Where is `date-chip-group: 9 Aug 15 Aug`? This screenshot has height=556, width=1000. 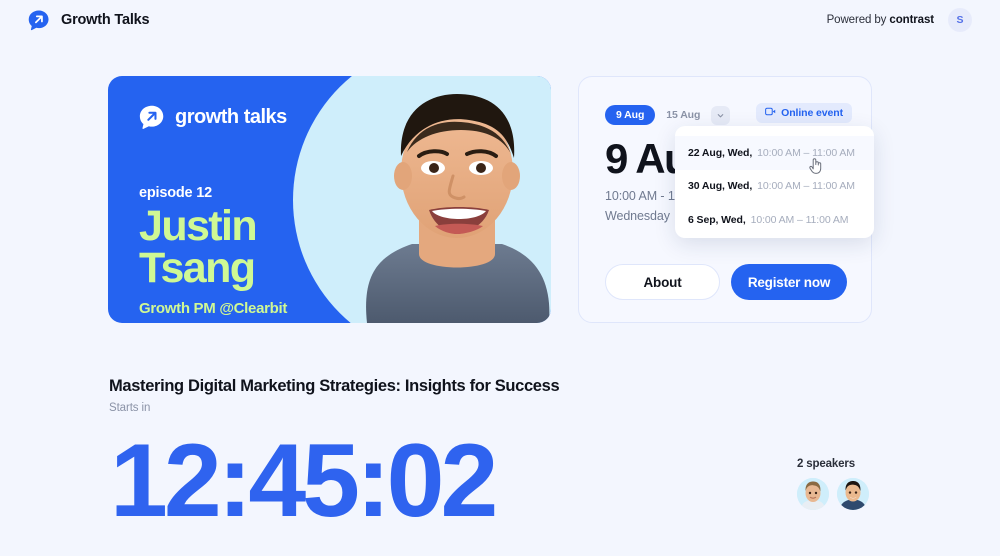 date-chip-group: 9 Aug 15 Aug is located at coordinates (668, 115).